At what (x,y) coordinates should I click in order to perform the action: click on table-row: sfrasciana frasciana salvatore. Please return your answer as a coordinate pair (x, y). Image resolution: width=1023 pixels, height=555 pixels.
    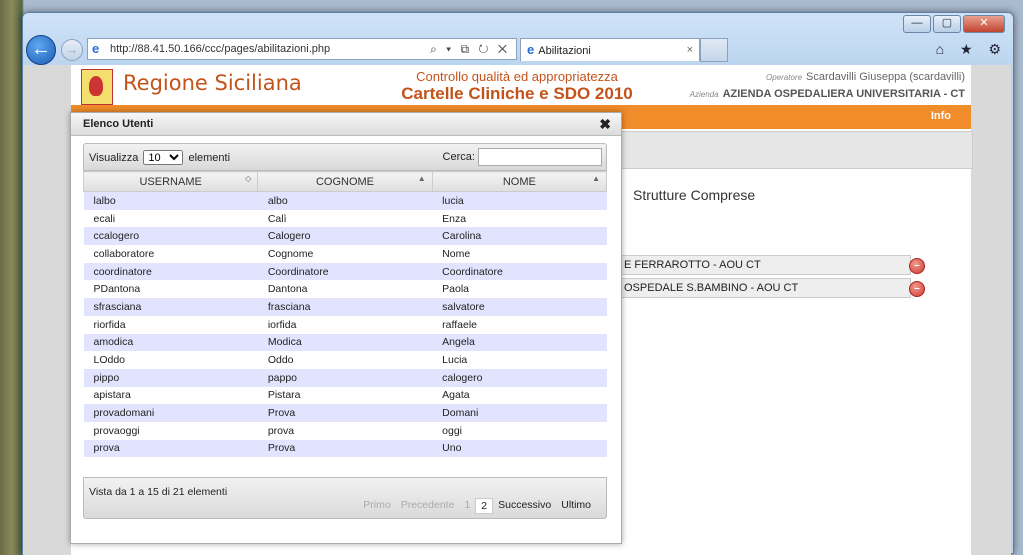
    Looking at the image, I should click on (345, 307).